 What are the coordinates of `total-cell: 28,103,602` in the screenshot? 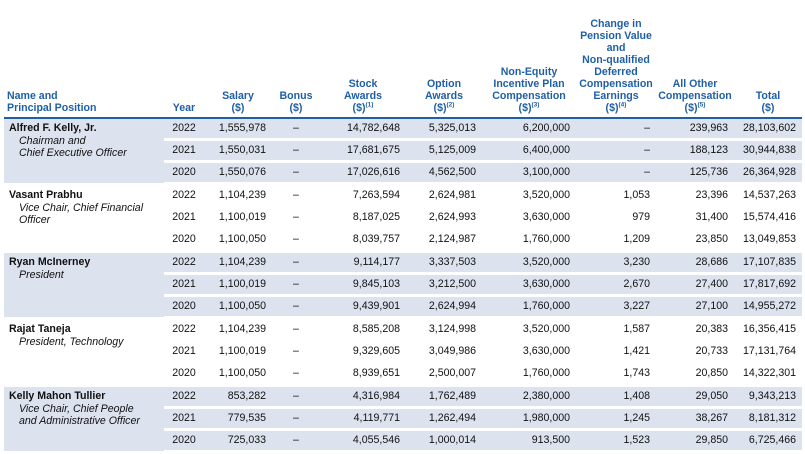 It's located at (768, 129).